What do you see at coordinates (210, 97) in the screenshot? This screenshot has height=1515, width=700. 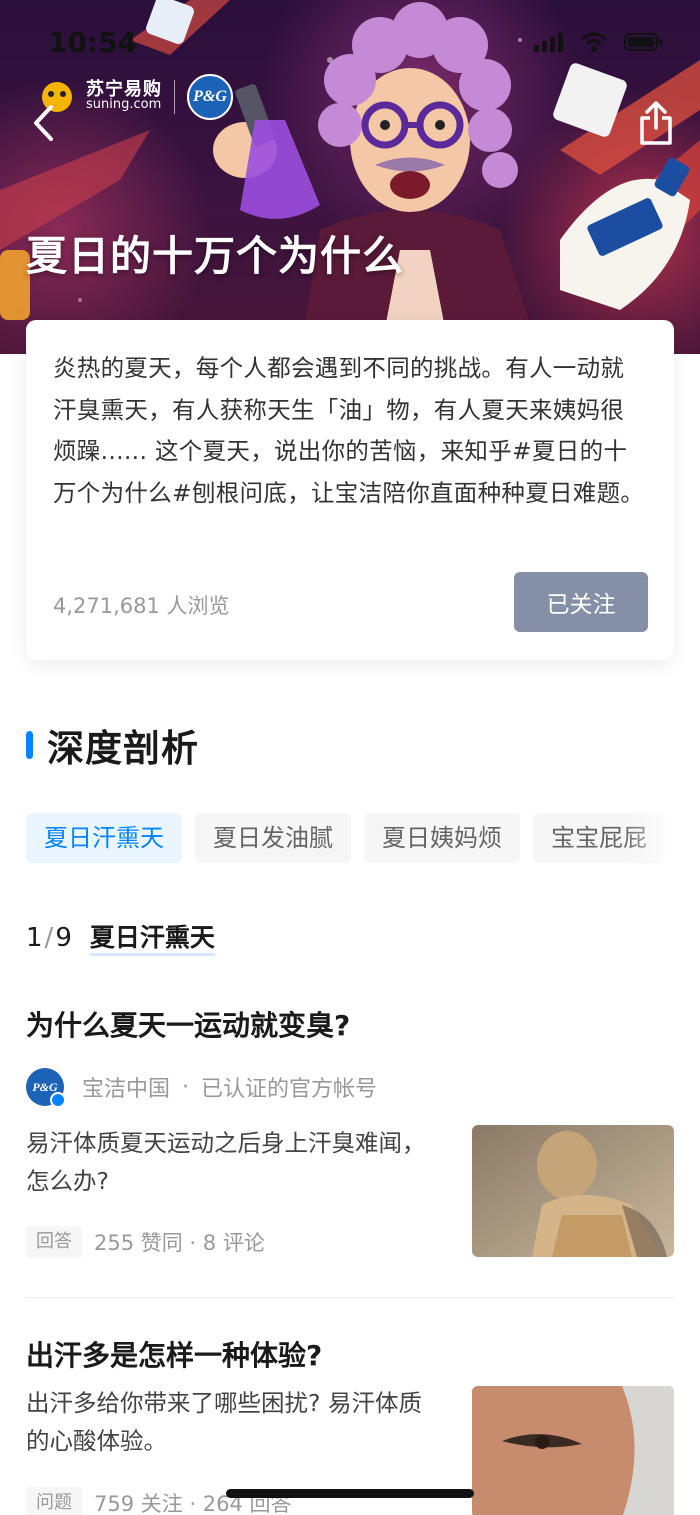 I see `pg-logo: P&G` at bounding box center [210, 97].